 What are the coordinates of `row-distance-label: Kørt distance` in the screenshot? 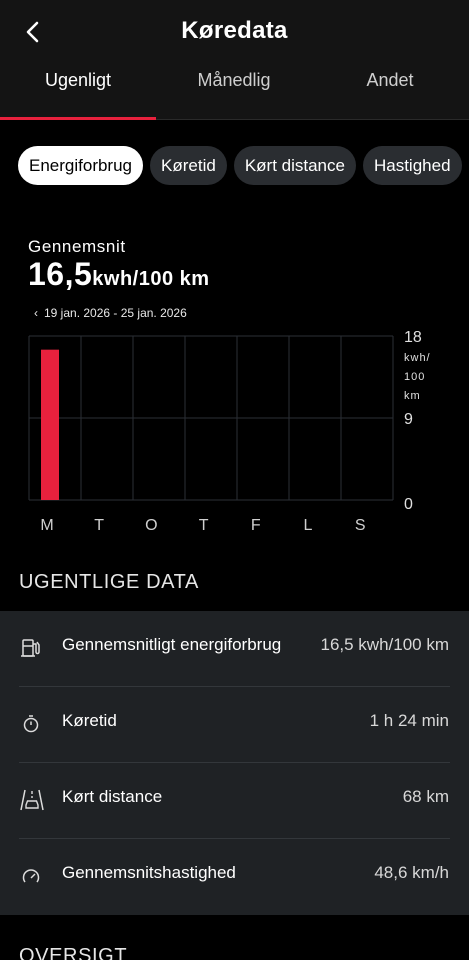 It's located at (112, 796).